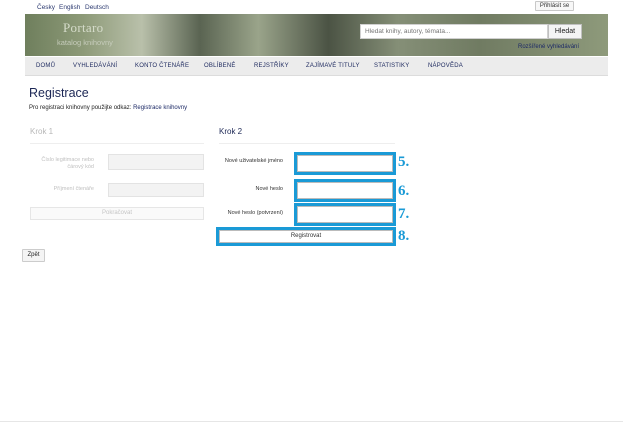  What do you see at coordinates (404, 236) in the screenshot?
I see `annotation-8: 8.` at bounding box center [404, 236].